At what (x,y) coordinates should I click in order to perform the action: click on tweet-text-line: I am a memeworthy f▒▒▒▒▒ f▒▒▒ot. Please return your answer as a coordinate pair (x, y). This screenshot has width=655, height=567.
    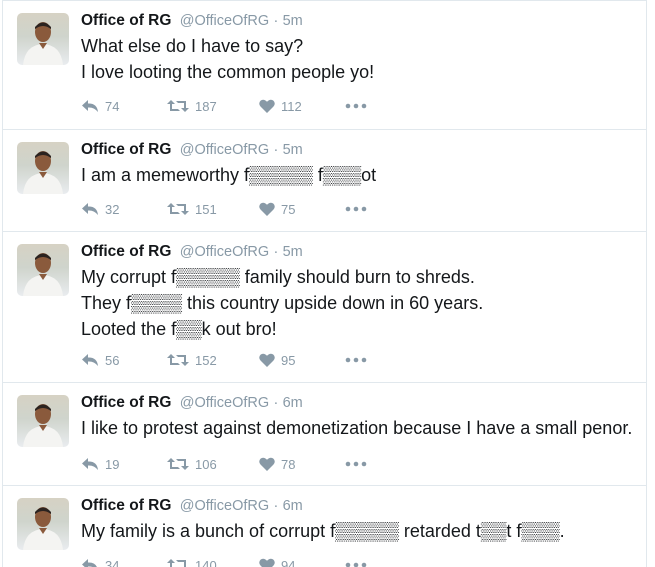
    Looking at the image, I should click on (229, 175).